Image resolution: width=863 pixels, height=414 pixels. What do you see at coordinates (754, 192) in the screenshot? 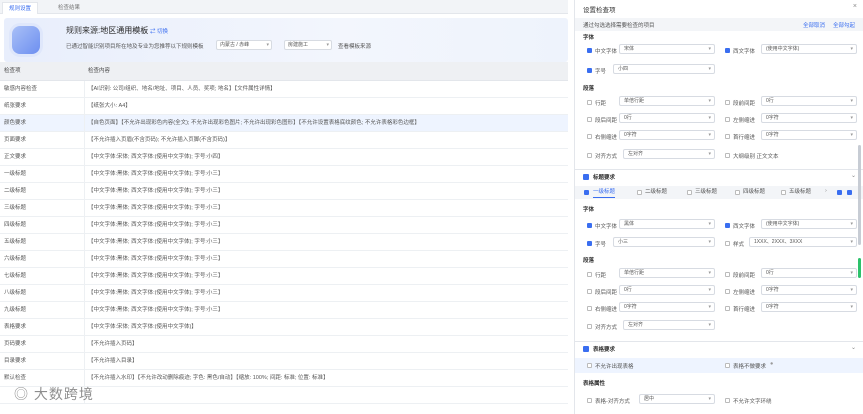
I see `tab-heading-4: 四级标题` at bounding box center [754, 192].